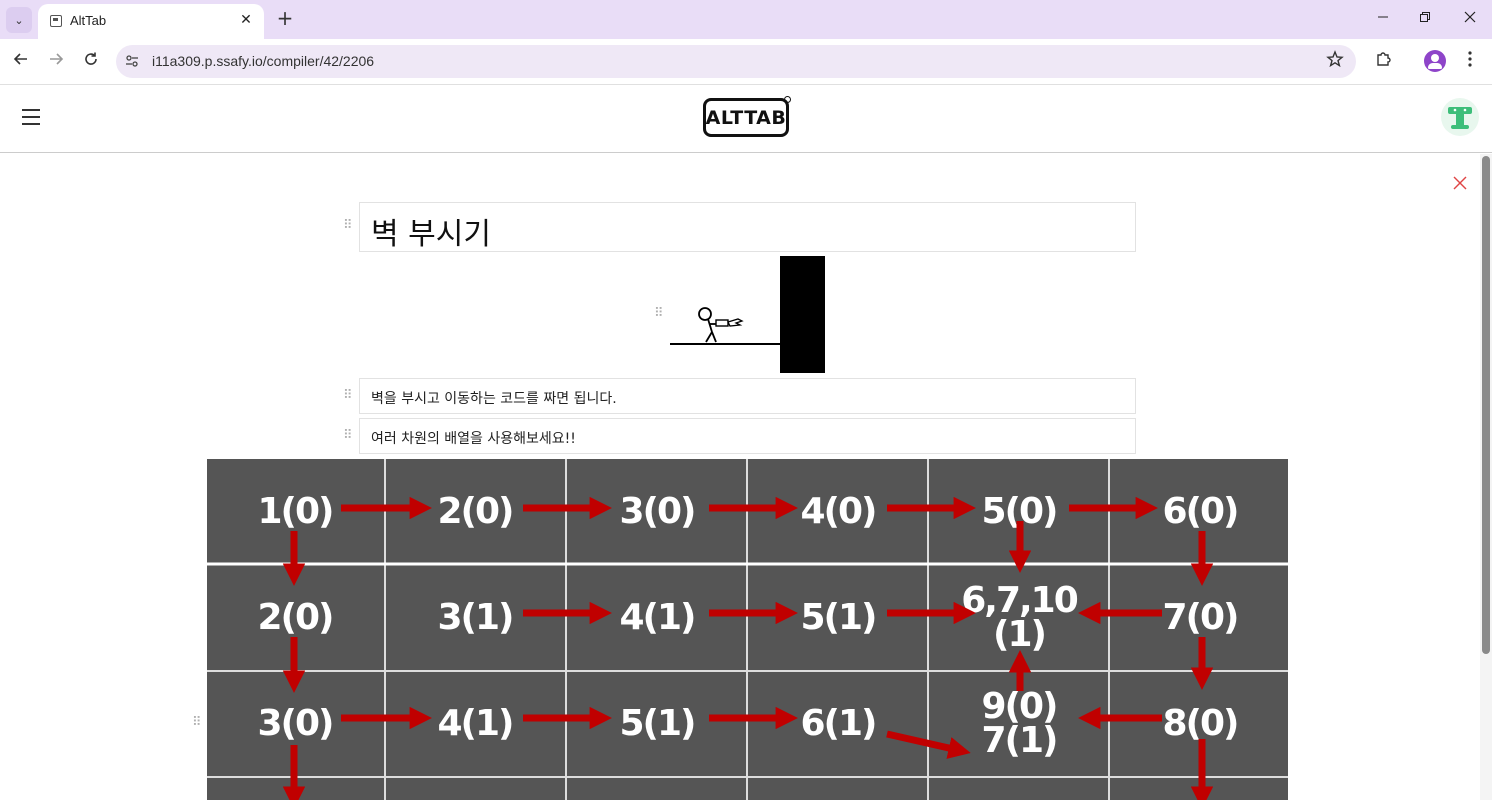 This screenshot has height=804, width=1492. What do you see at coordinates (21, 62) in the screenshot?
I see `back-arrow-icon` at bounding box center [21, 62].